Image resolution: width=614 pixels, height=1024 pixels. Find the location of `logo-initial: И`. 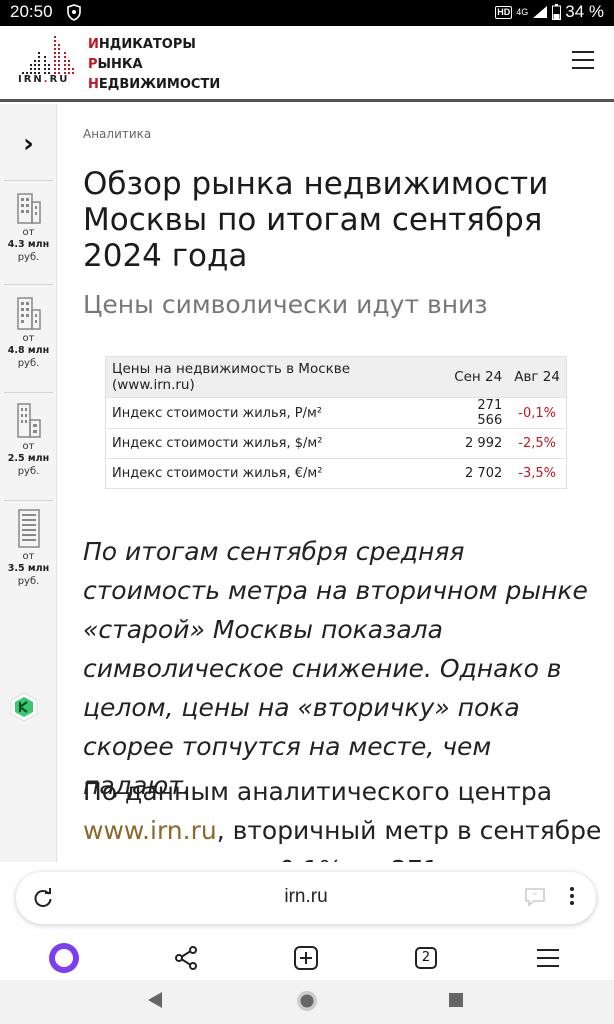

logo-initial: И is located at coordinates (93, 44).